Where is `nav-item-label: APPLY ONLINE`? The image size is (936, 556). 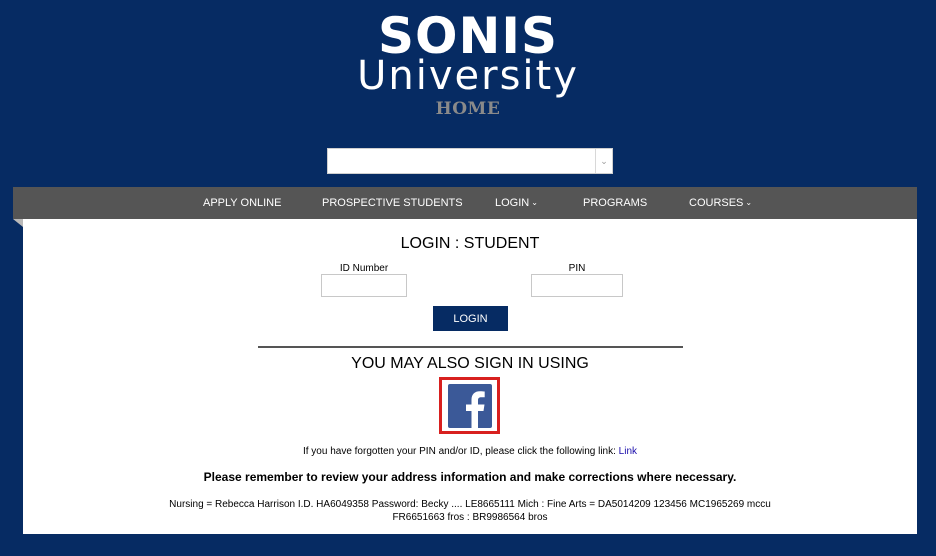 nav-item-label: APPLY ONLINE is located at coordinates (242, 203).